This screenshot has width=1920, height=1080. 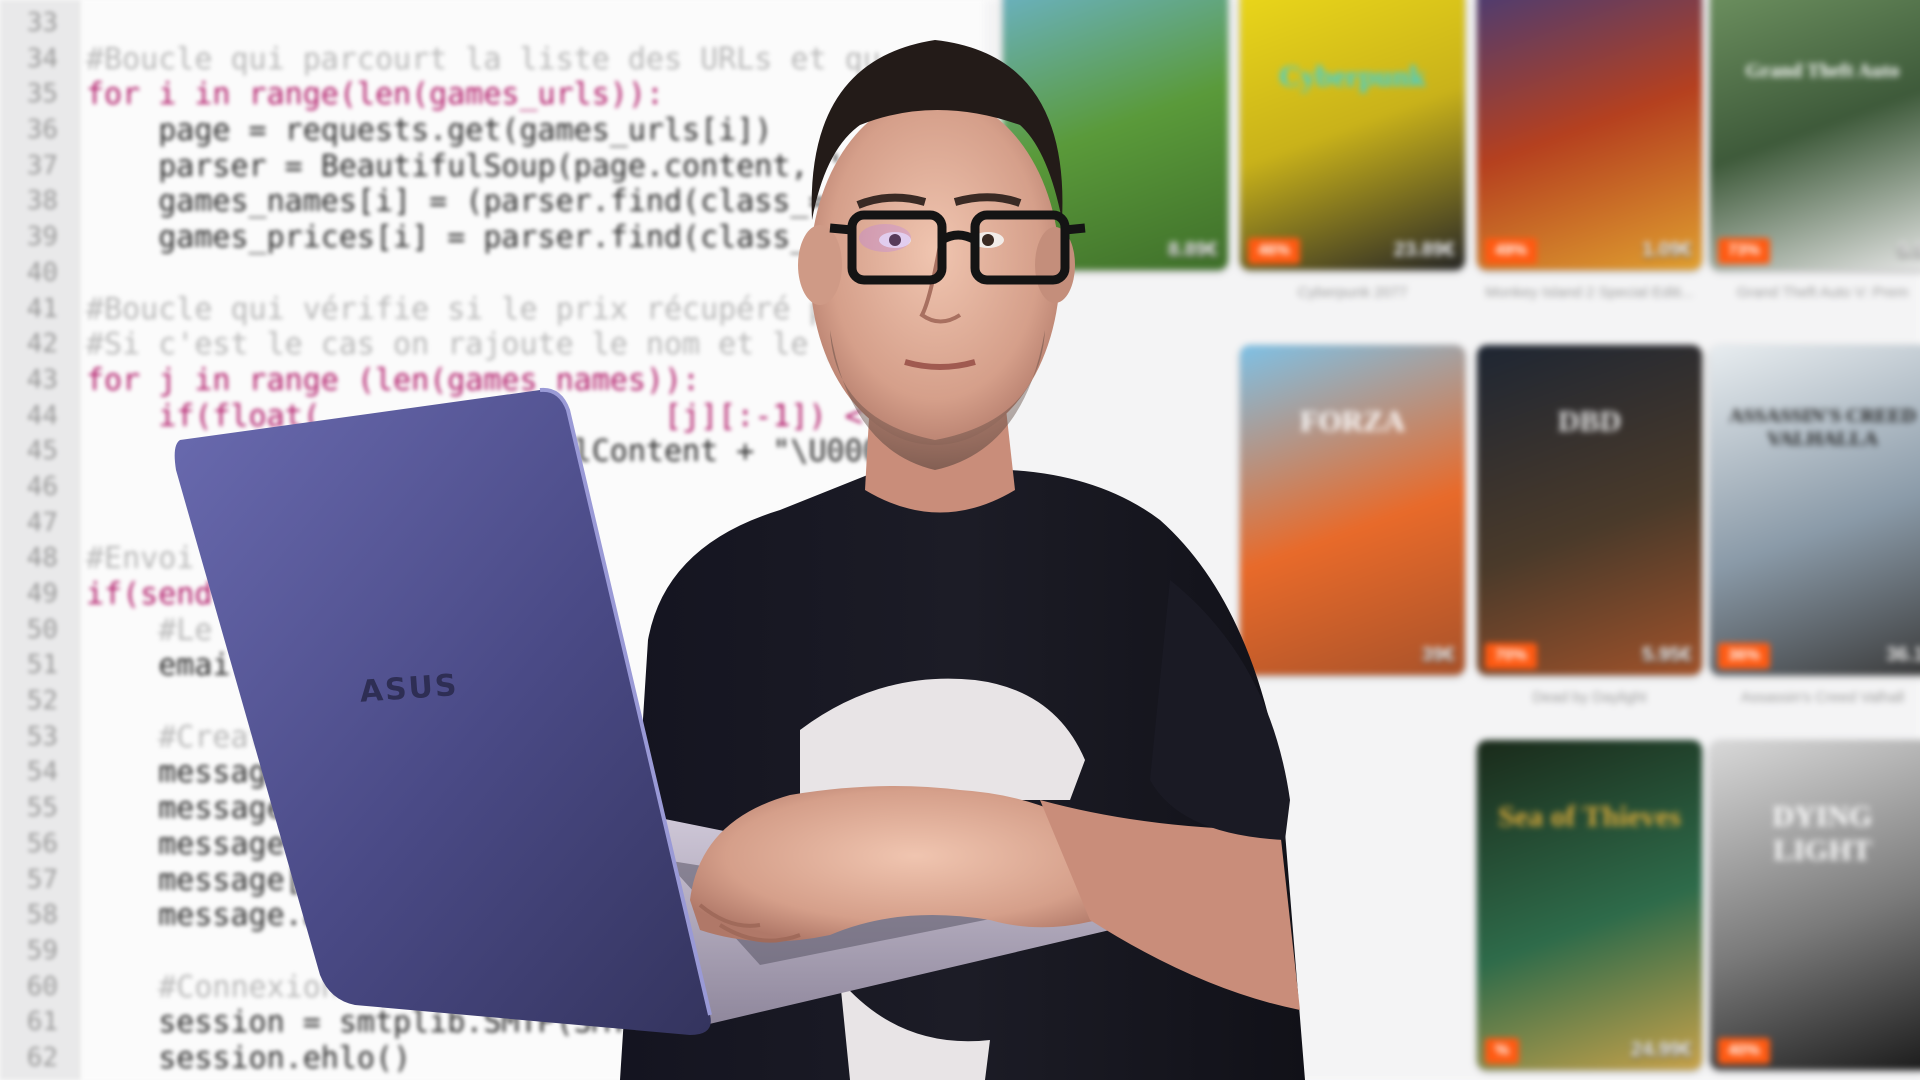 What do you see at coordinates (409, 689) in the screenshot?
I see `laptop-brand-logo: ASUS` at bounding box center [409, 689].